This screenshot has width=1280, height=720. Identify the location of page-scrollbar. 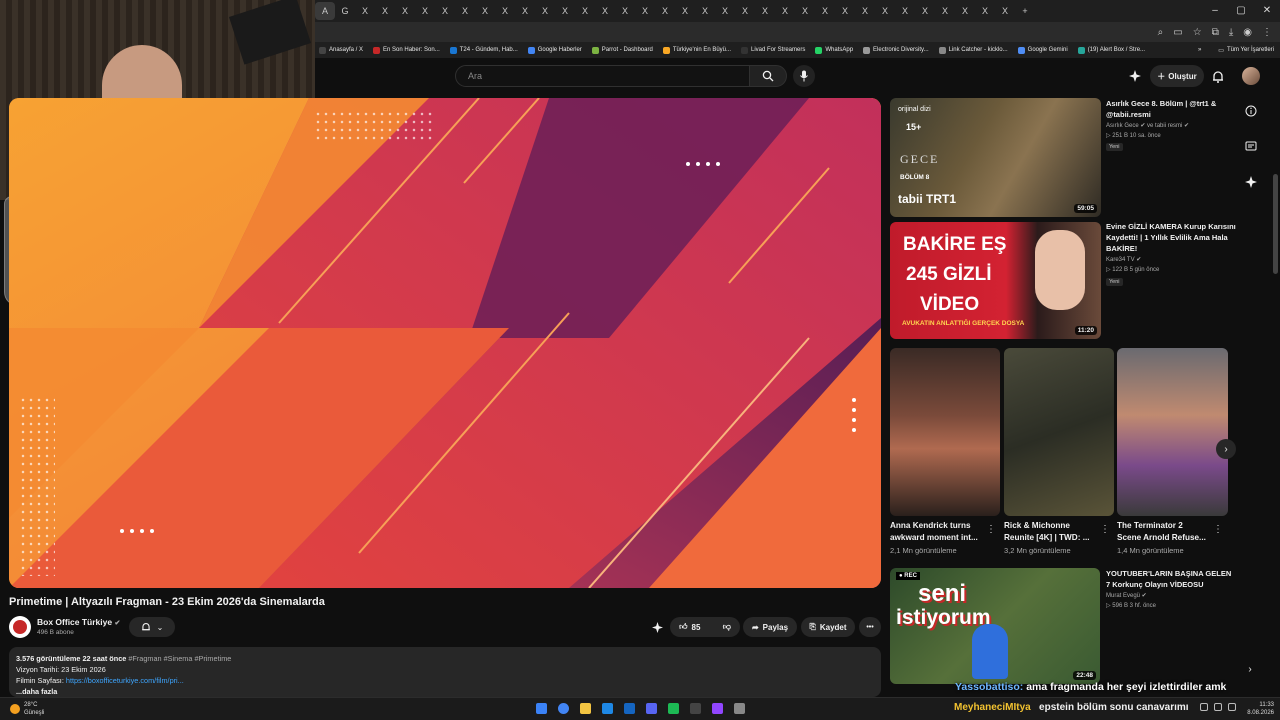
(1275, 380).